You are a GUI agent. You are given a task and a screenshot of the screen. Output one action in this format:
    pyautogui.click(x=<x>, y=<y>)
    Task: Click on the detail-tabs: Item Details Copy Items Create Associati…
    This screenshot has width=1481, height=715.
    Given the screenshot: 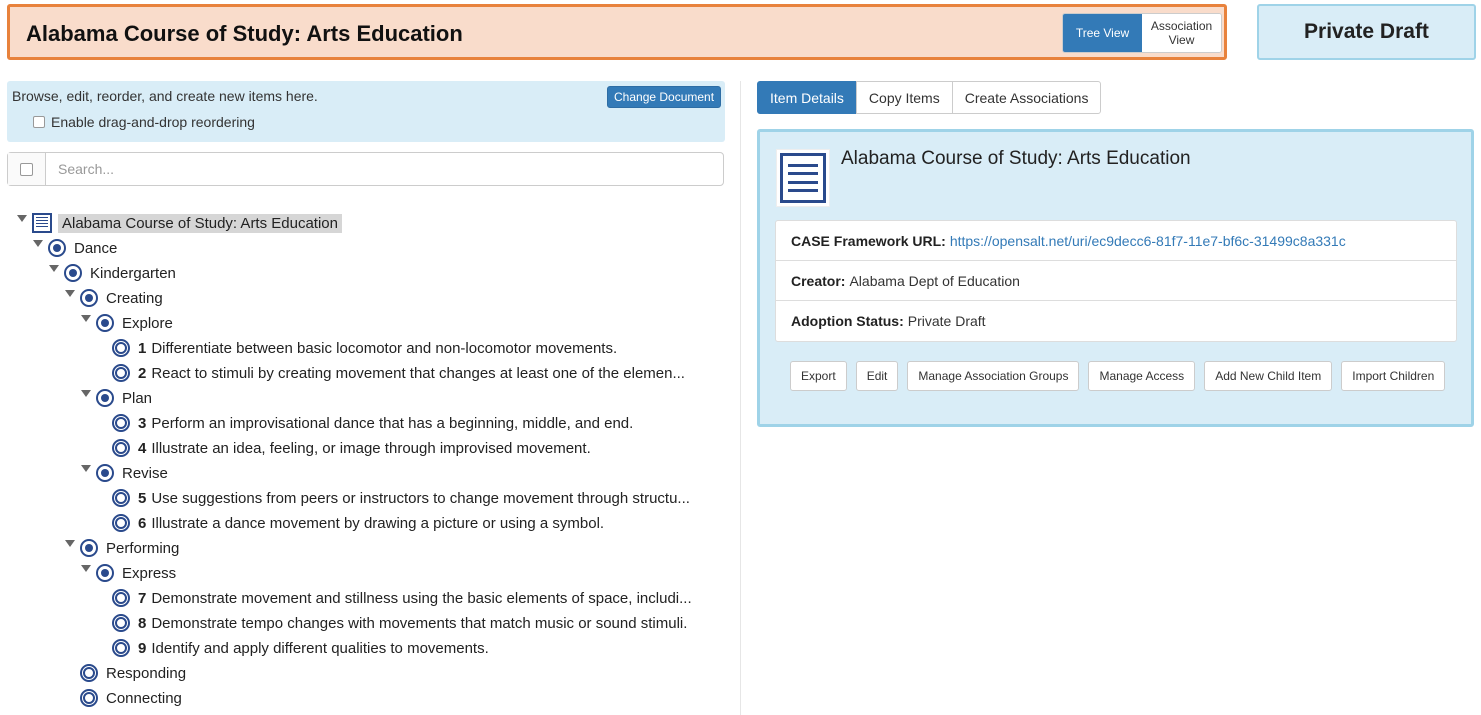 What is the action you would take?
    pyautogui.click(x=929, y=97)
    